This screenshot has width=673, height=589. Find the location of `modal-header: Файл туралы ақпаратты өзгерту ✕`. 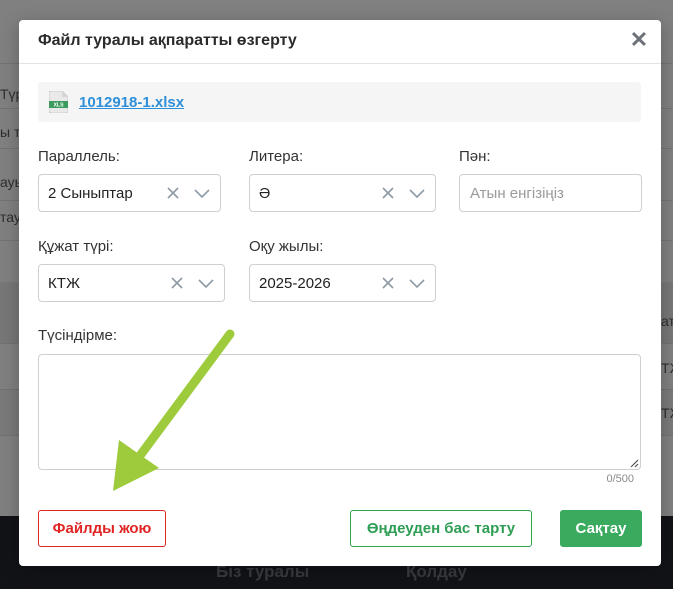

modal-header: Файл туралы ақпаратты өзгерту ✕ is located at coordinates (340, 42).